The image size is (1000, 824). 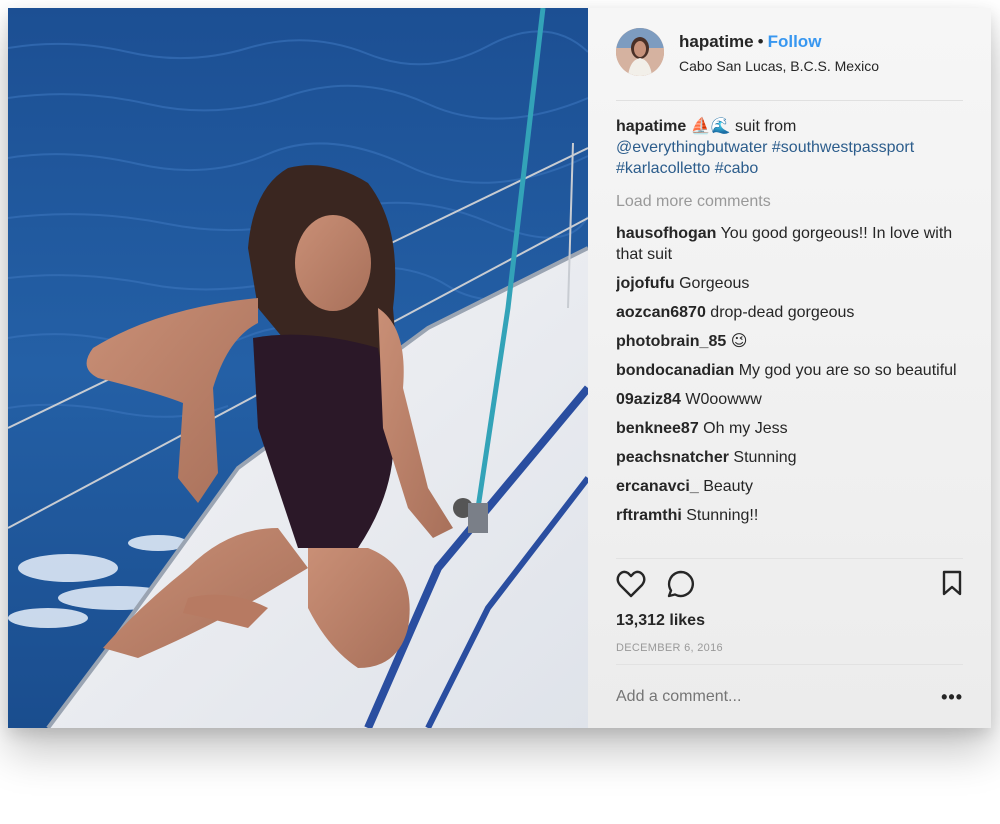 What do you see at coordinates (739, 341) in the screenshot?
I see `comment-text: 😉` at bounding box center [739, 341].